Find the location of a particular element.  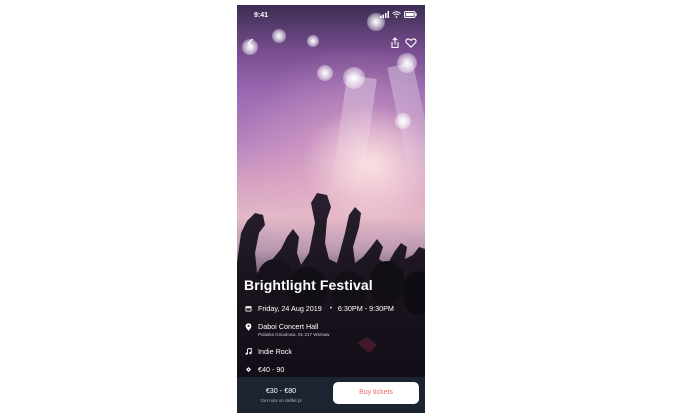

venue-name: Daboi Concert Hall is located at coordinates (288, 326).